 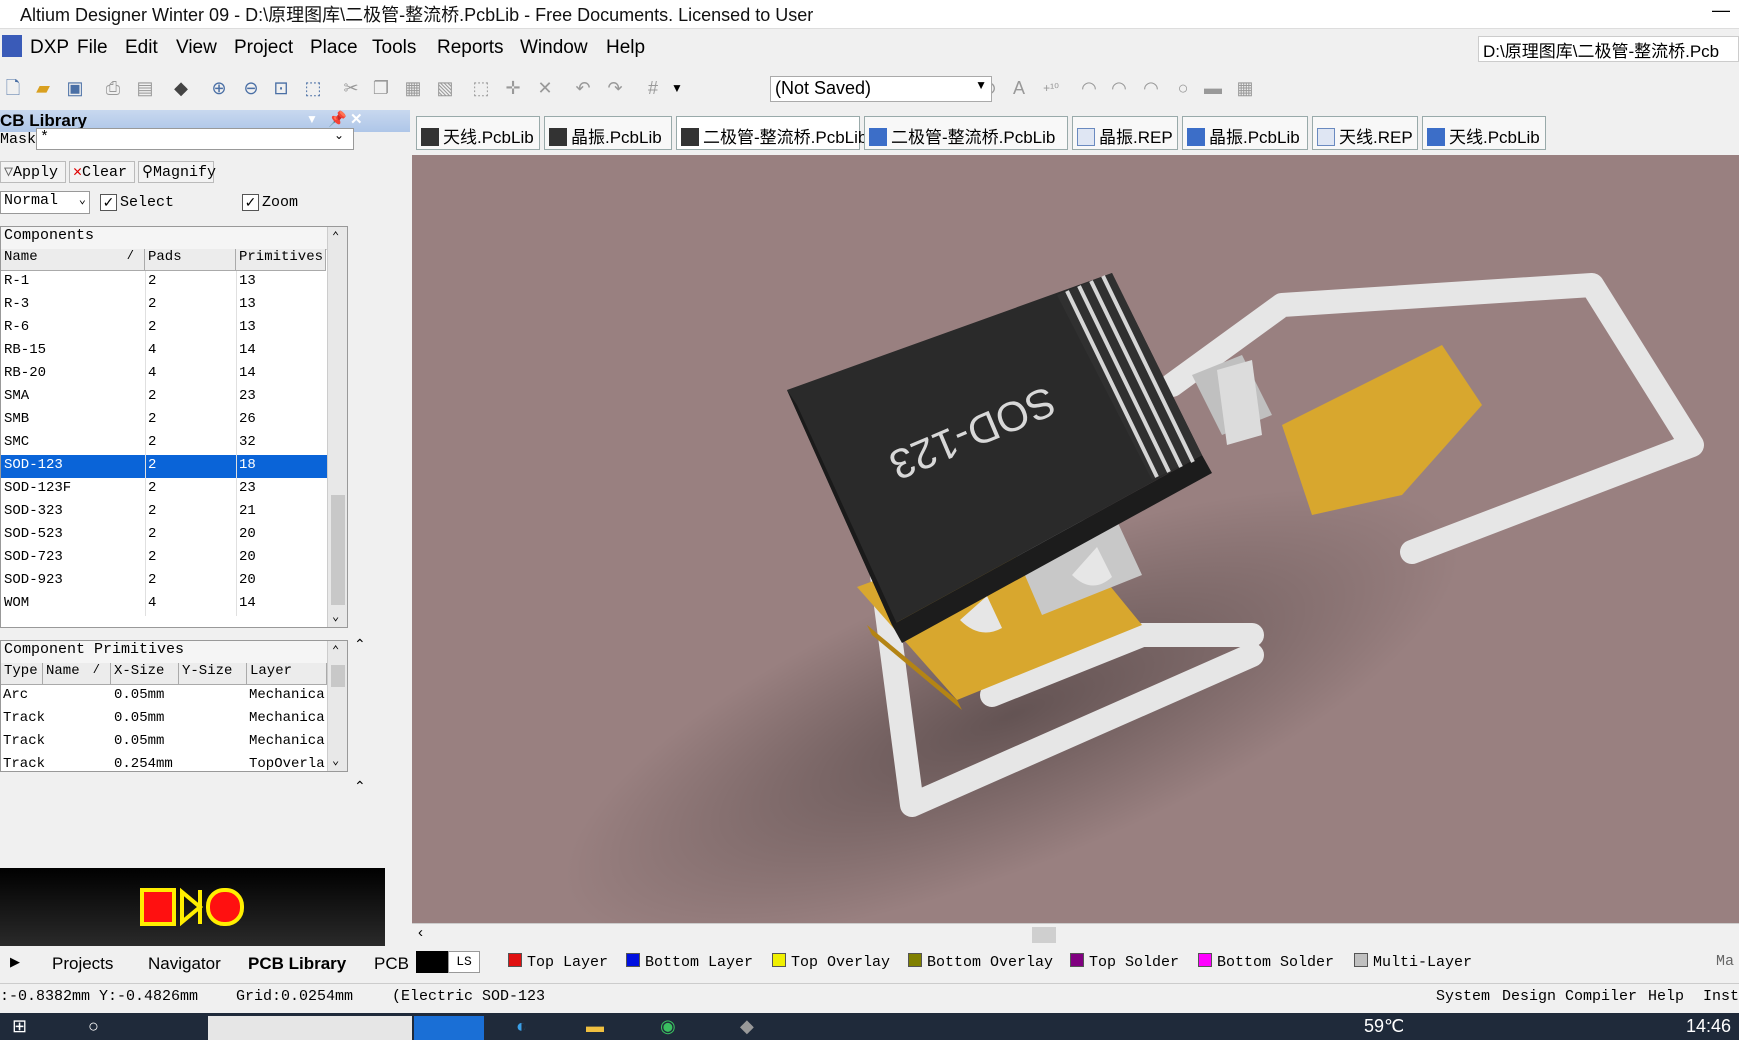 What do you see at coordinates (113, 88) in the screenshot?
I see `print-icon: ⎙` at bounding box center [113, 88].